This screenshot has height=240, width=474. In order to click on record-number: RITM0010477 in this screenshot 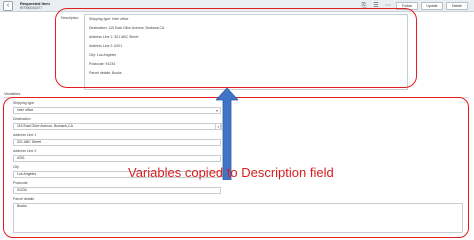, I will do `click(31, 8)`.